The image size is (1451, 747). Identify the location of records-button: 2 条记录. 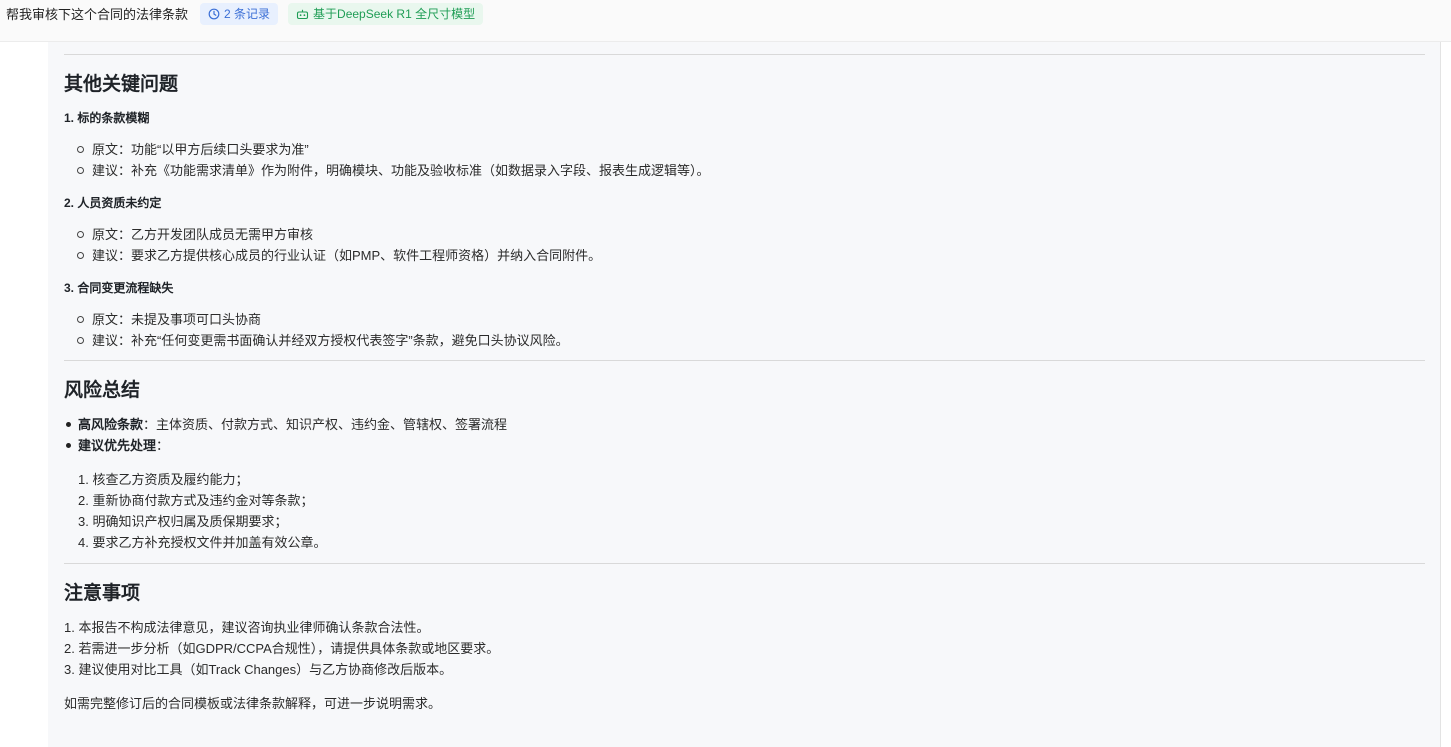
(239, 13).